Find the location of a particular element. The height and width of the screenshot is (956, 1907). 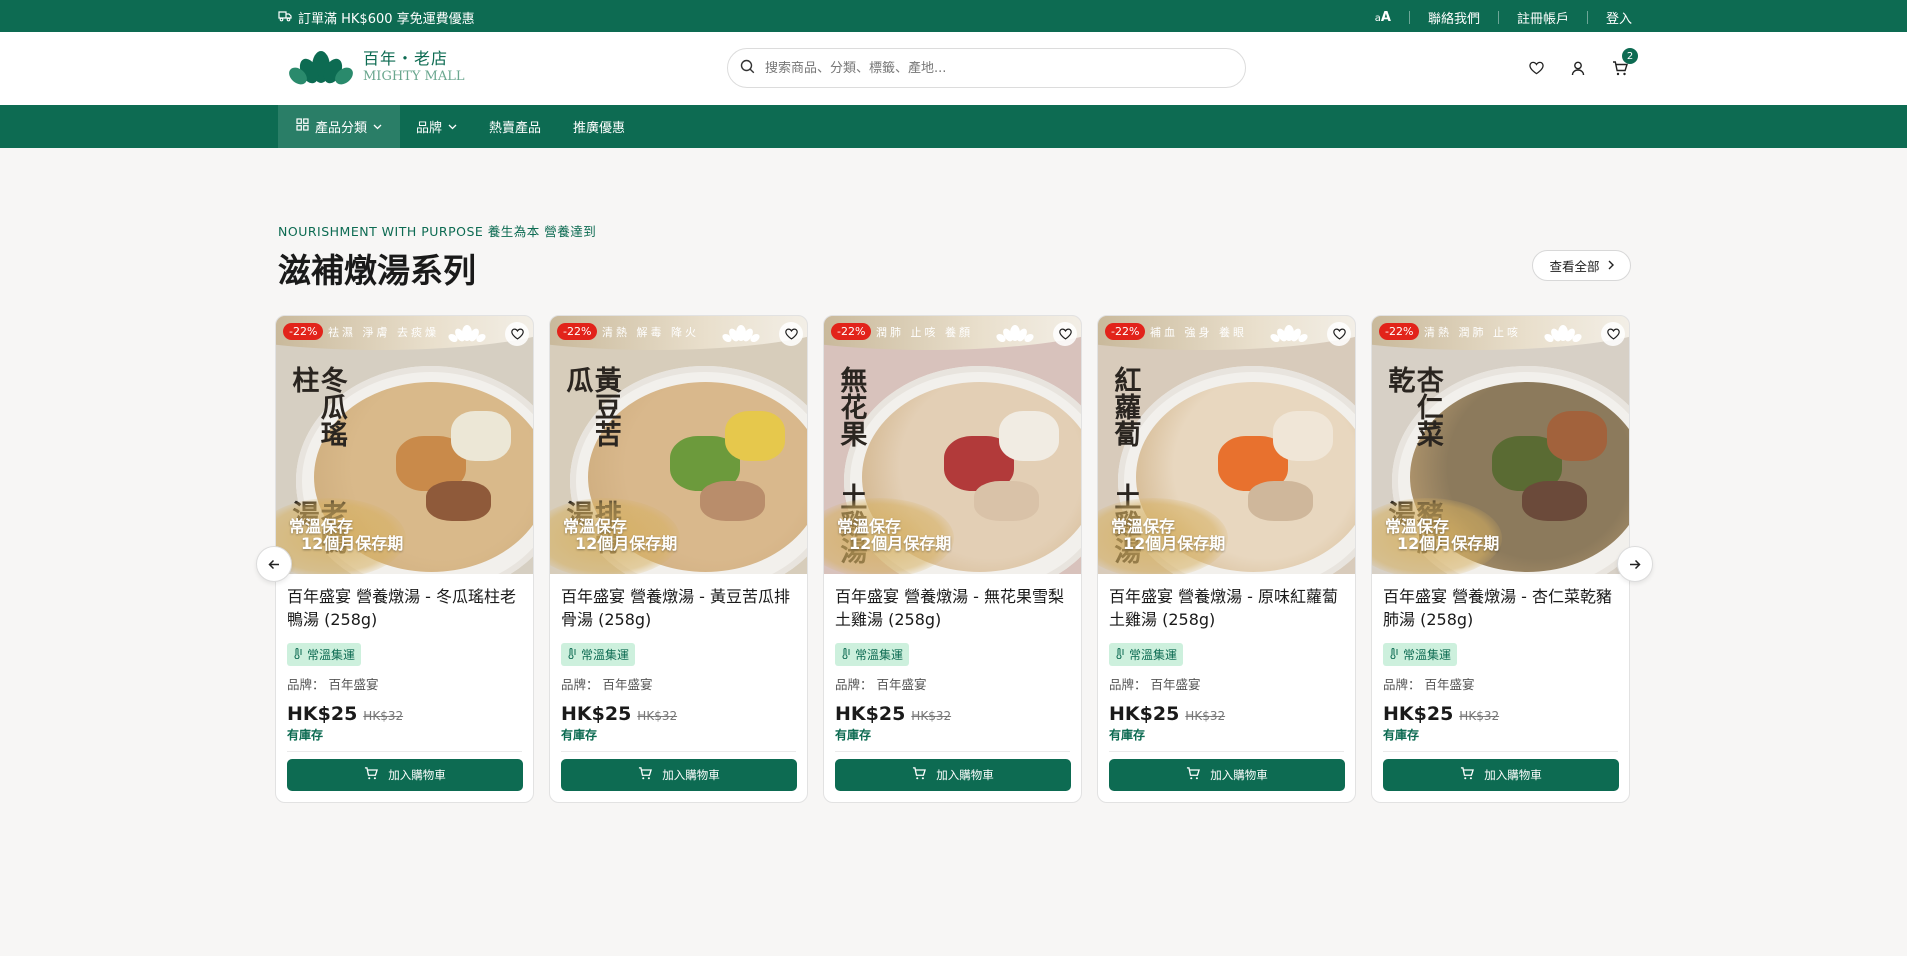

nav-promotions: 推廣優惠 is located at coordinates (599, 126).